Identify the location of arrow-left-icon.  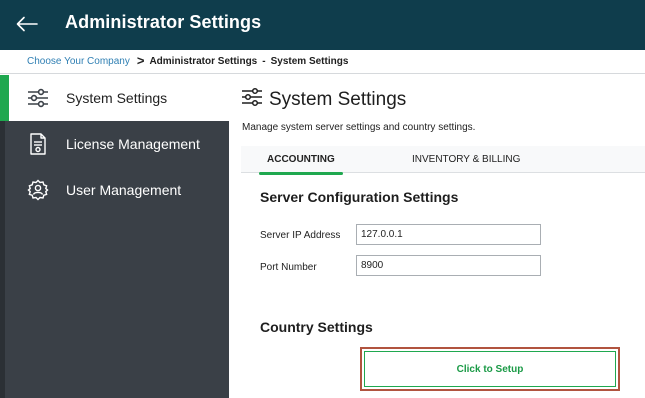
(27, 24).